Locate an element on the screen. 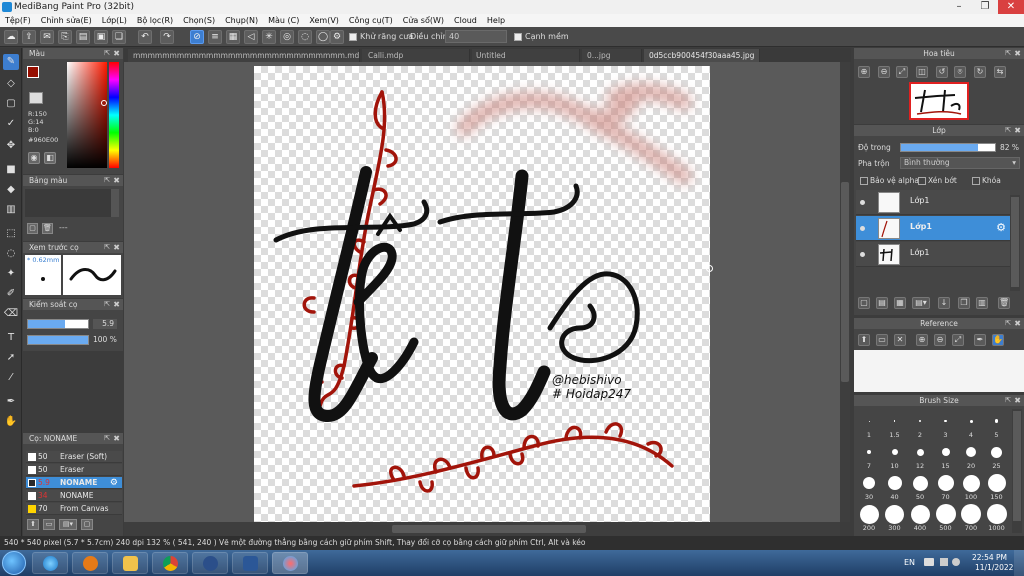 The width and height of the screenshot is (1024, 576). color-picker-cursor is located at coordinates (104, 103).